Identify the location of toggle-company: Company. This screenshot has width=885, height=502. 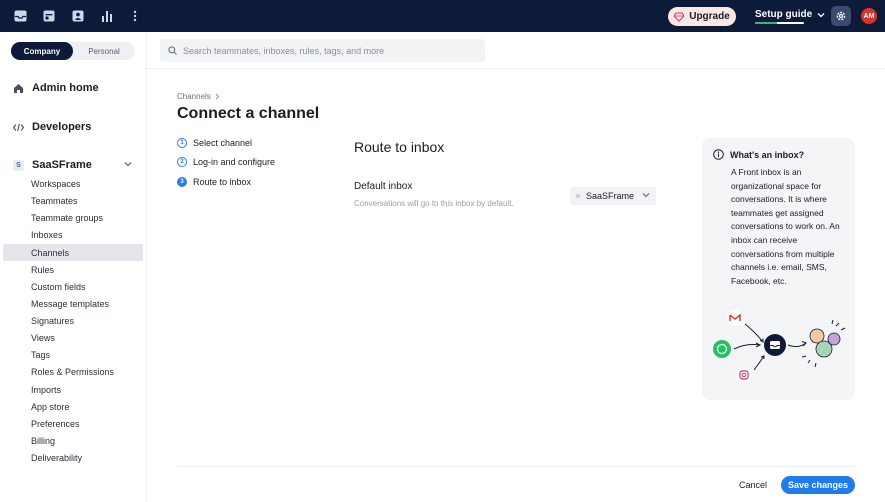
(42, 51).